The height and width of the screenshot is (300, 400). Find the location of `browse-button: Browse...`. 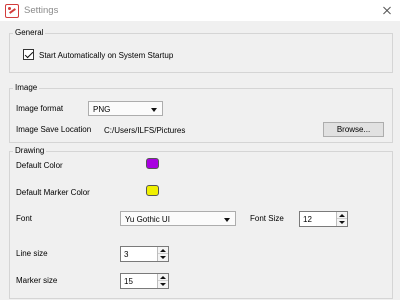

browse-button: Browse... is located at coordinates (353, 129).